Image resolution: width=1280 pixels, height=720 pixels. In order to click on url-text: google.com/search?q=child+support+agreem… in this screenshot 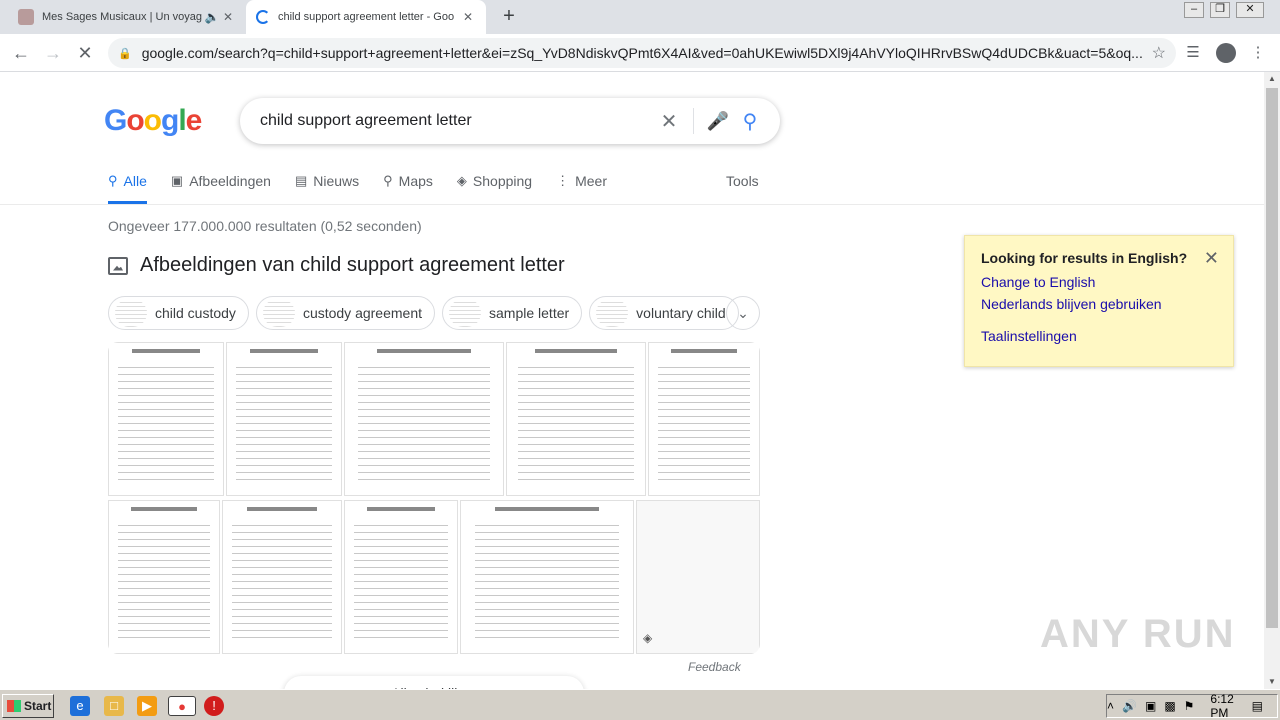, I will do `click(647, 53)`.